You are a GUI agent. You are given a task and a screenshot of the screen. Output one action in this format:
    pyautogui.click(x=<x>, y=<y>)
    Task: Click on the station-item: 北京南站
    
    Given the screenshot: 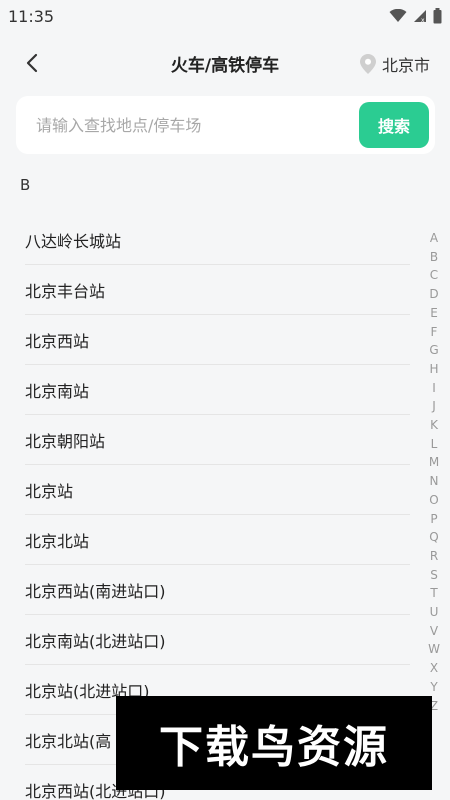 What is the action you would take?
    pyautogui.click(x=217, y=390)
    